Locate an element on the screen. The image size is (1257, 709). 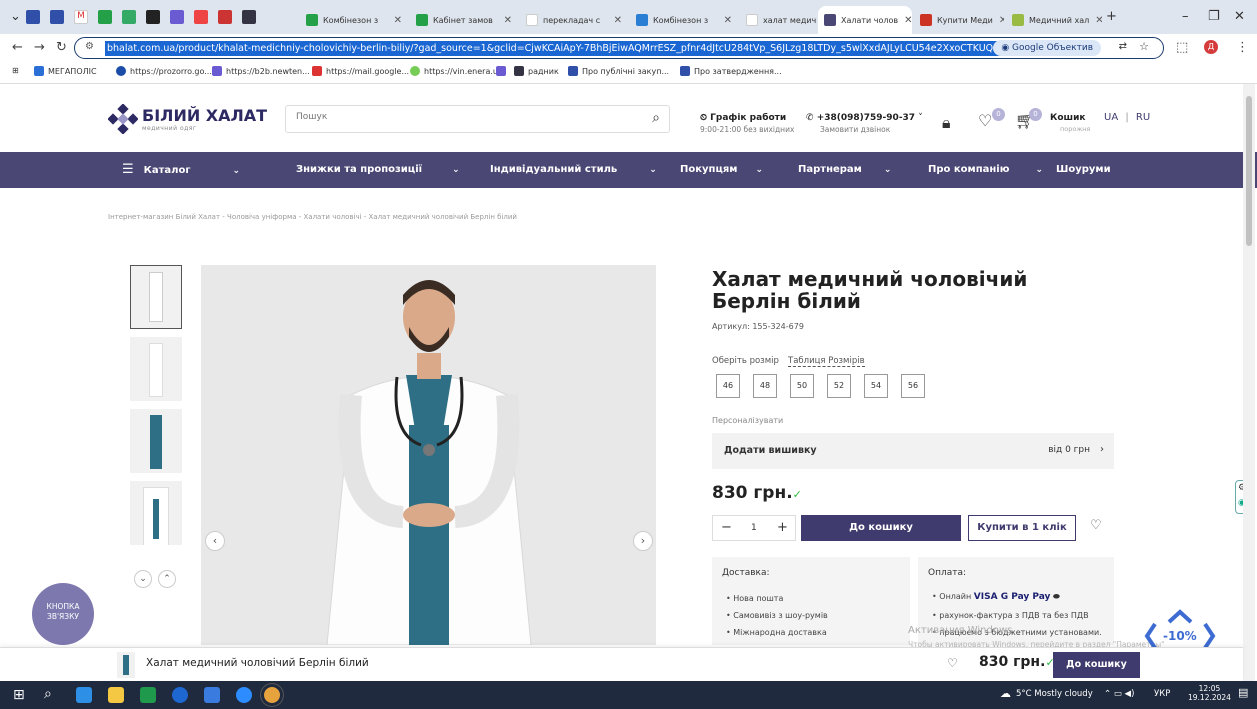
sticky-add-to-cart-button: До кошику is located at coordinates (1096, 665).